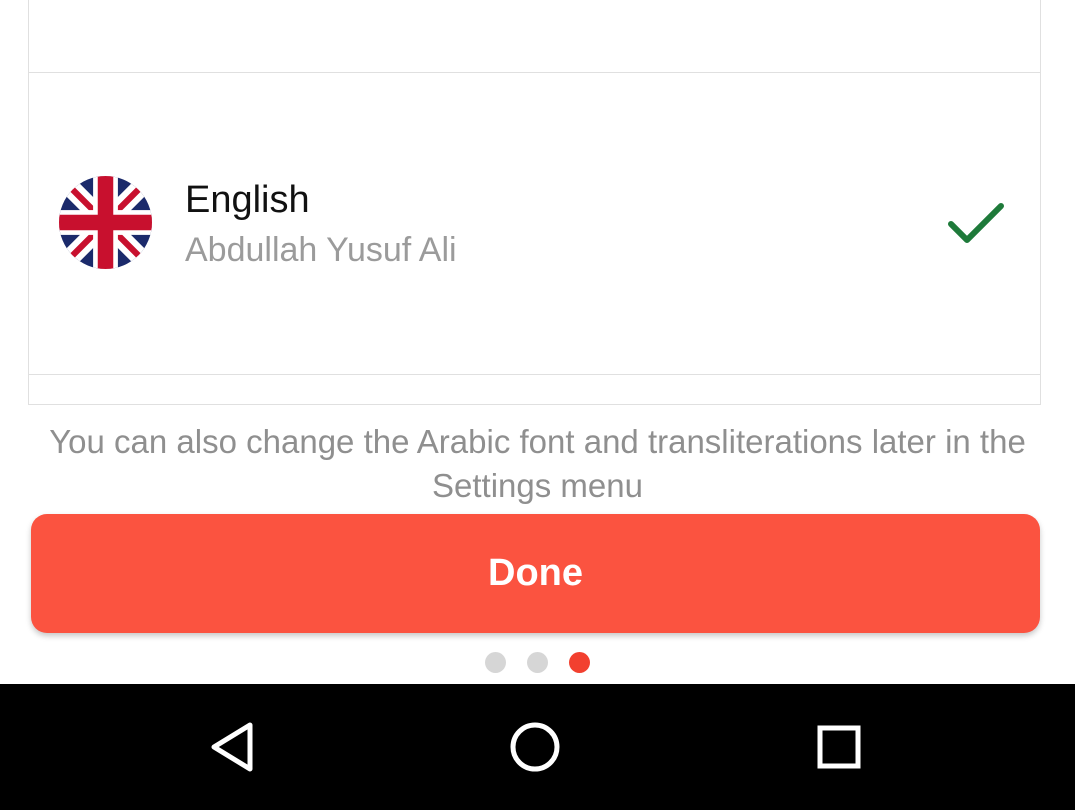  I want to click on home-circle-icon, so click(535, 747).